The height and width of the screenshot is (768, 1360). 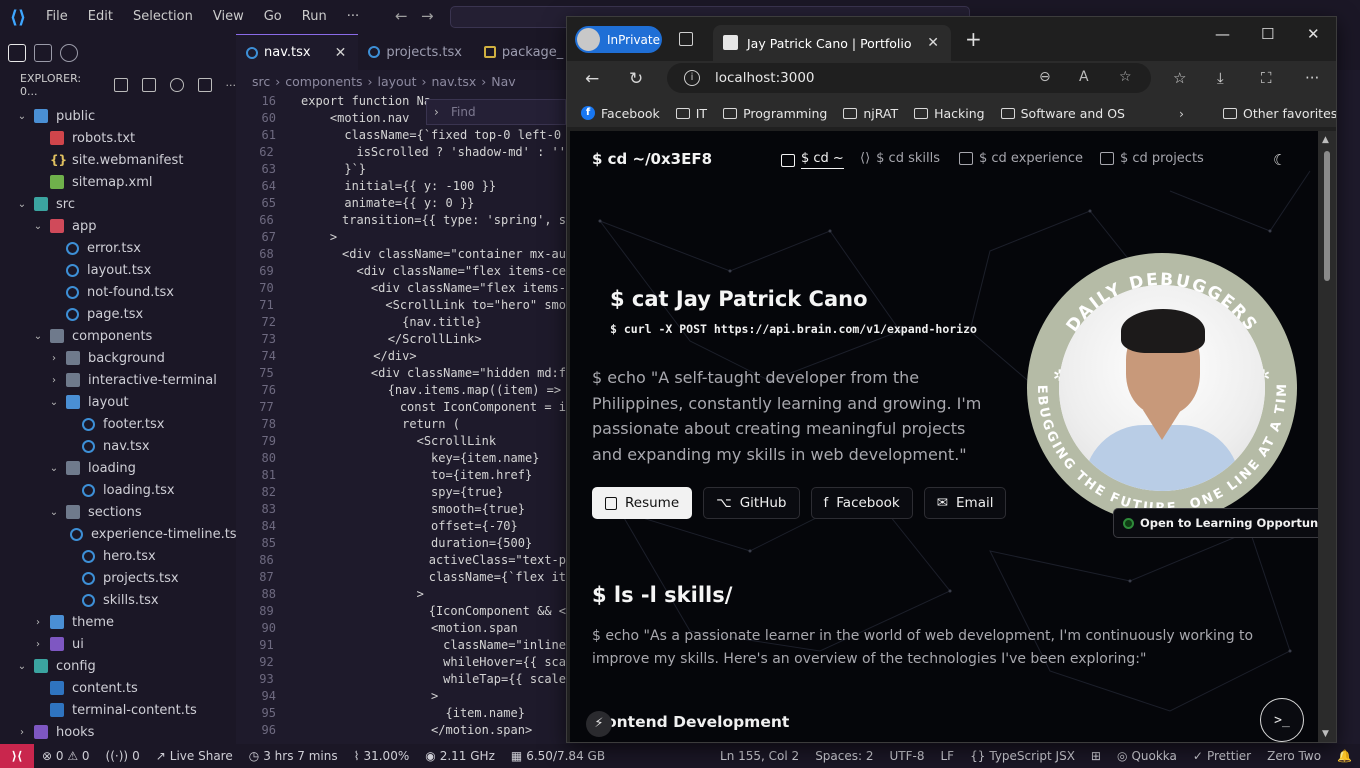 I want to click on tree-folder-item: › ui, so click(x=118, y=644).